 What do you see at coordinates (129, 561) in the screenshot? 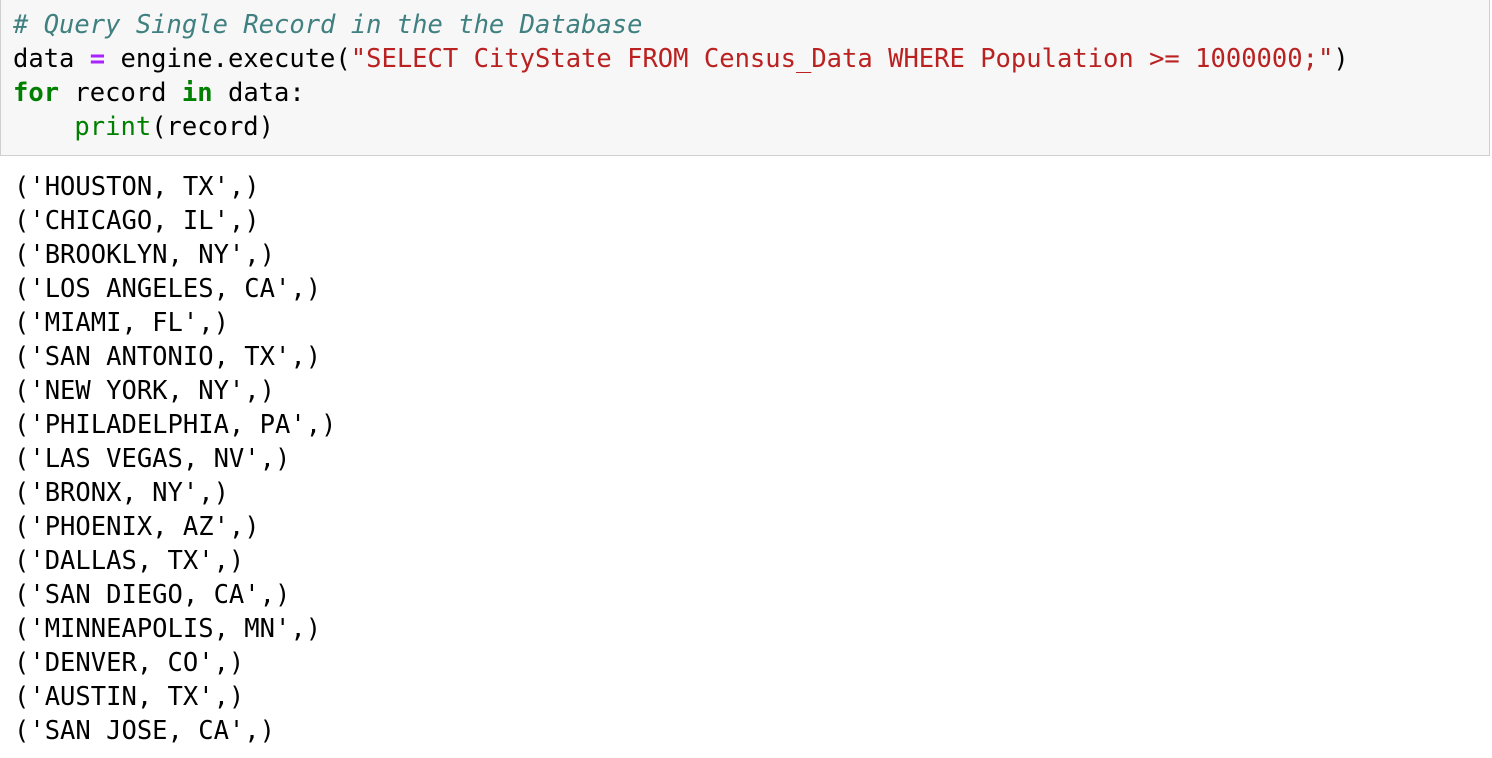
I see `output-line: ('DALLAS, TX',)` at bounding box center [129, 561].